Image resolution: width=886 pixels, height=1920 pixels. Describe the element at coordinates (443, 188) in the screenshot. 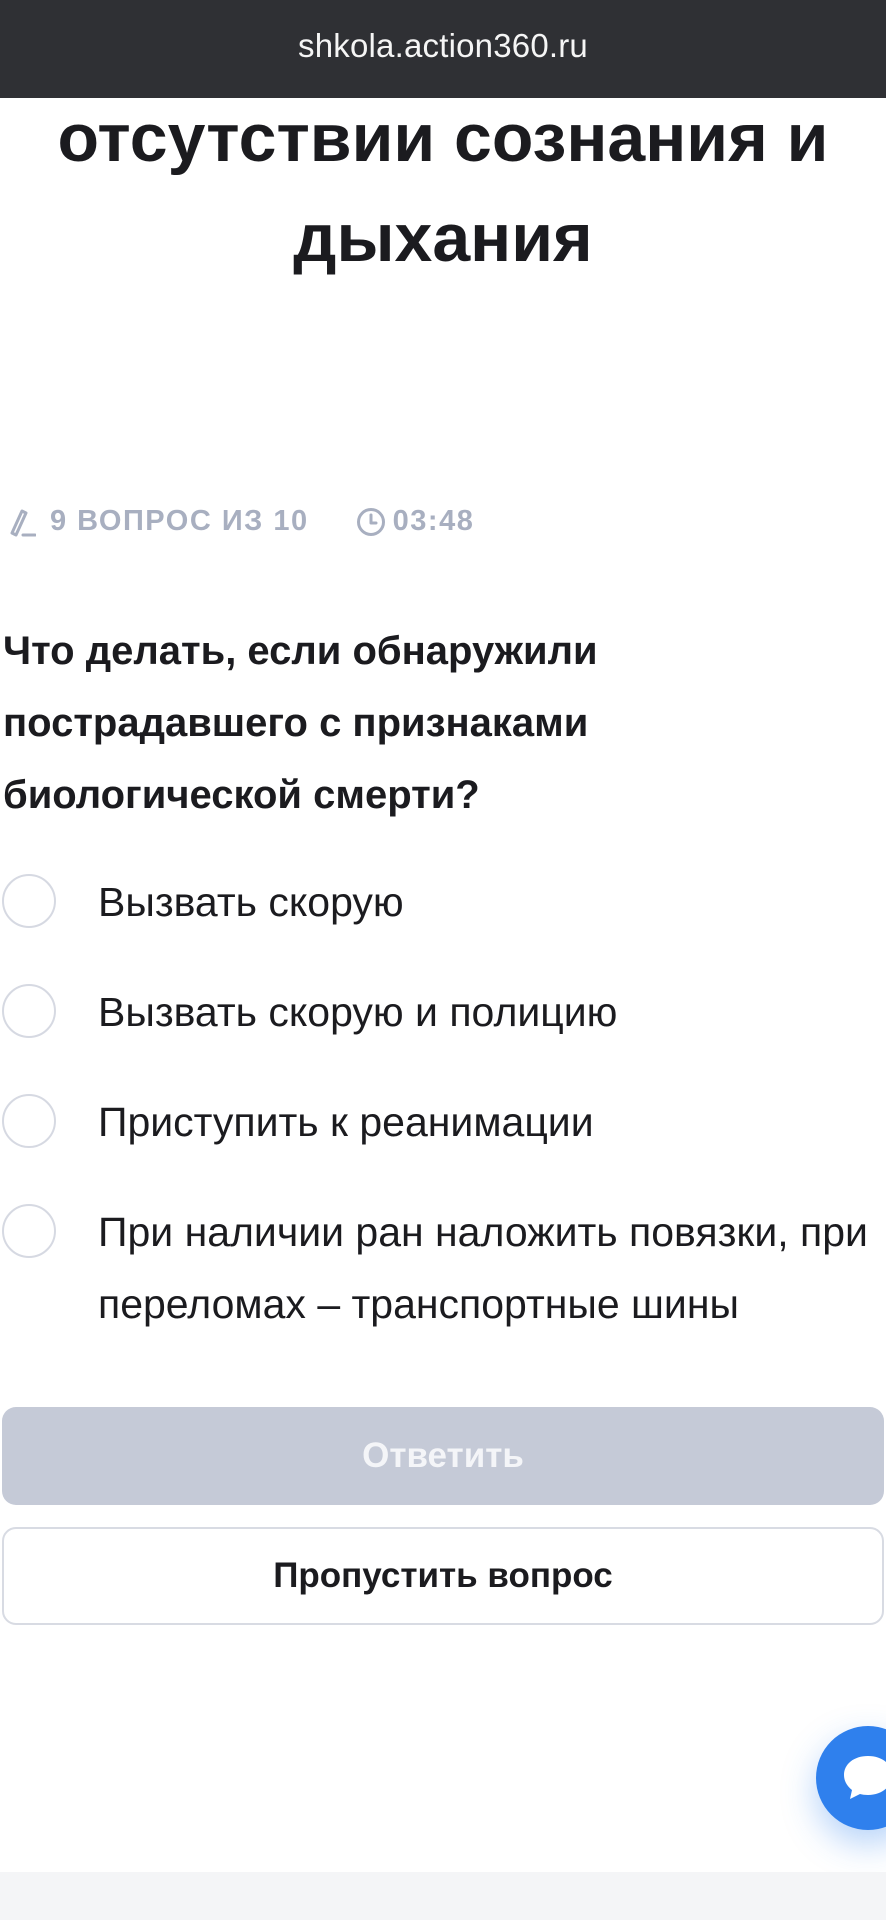

I see `course-title: отсутствии сознания и дыхания` at that location.